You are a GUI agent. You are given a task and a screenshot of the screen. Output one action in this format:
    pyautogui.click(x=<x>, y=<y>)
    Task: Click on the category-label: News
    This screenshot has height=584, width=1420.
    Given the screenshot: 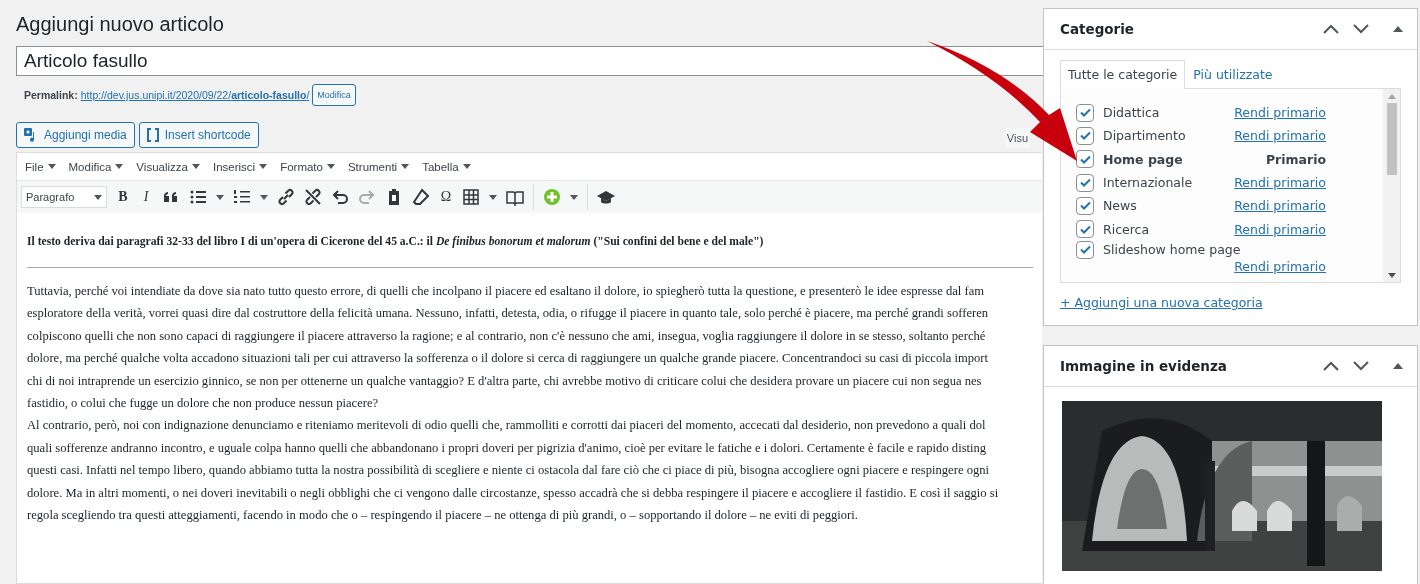 What is the action you would take?
    pyautogui.click(x=1120, y=206)
    